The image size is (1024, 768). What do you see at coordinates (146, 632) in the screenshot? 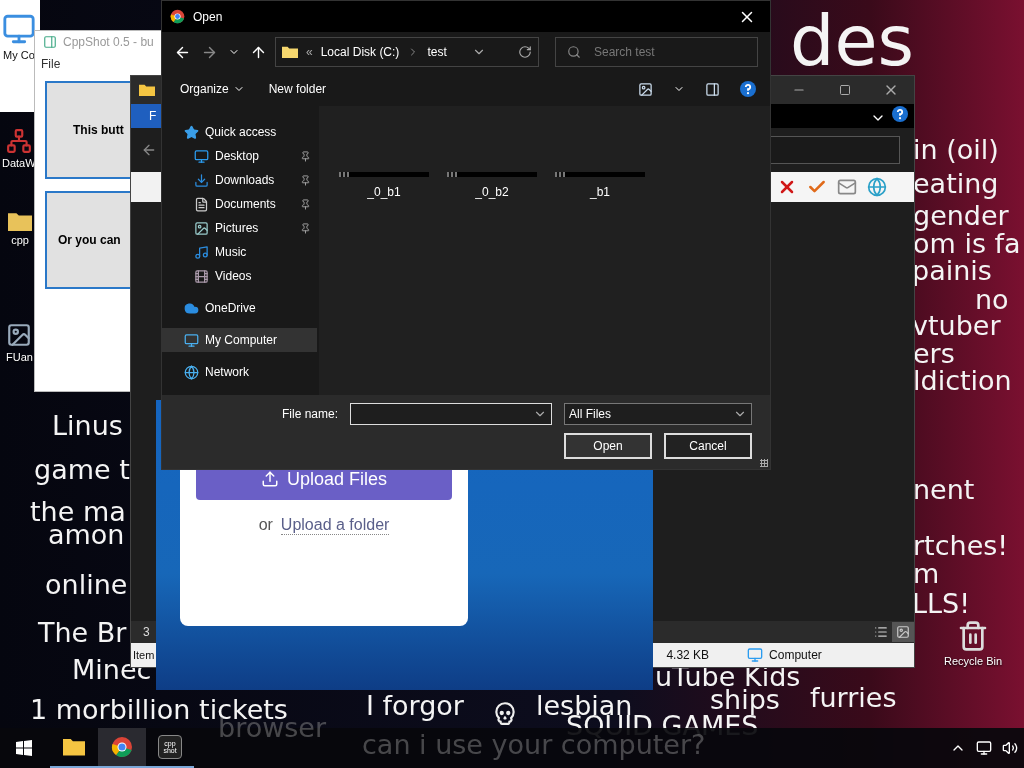
I see `item-count: 3` at bounding box center [146, 632].